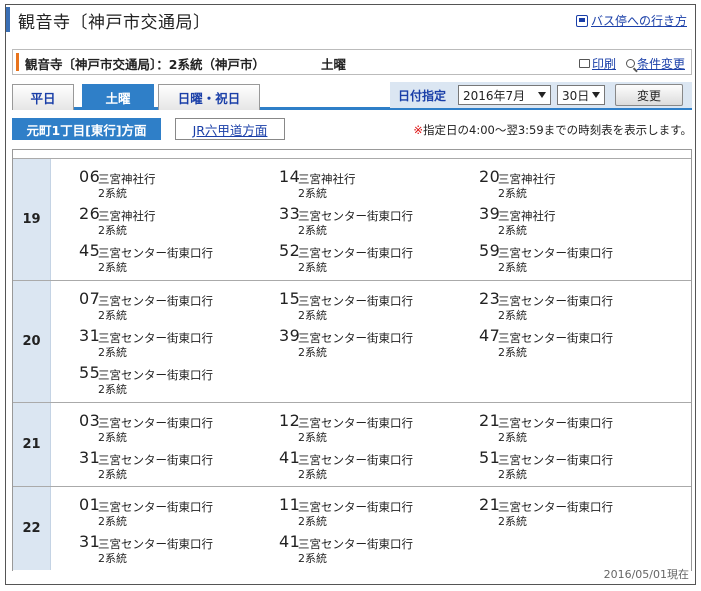 This screenshot has width=701, height=591. Describe the element at coordinates (352, 96) in the screenshot. I see `day-tabs: 平日 土曜 日曜・祝日 日付指定 2016年7月 30日 変更` at that location.